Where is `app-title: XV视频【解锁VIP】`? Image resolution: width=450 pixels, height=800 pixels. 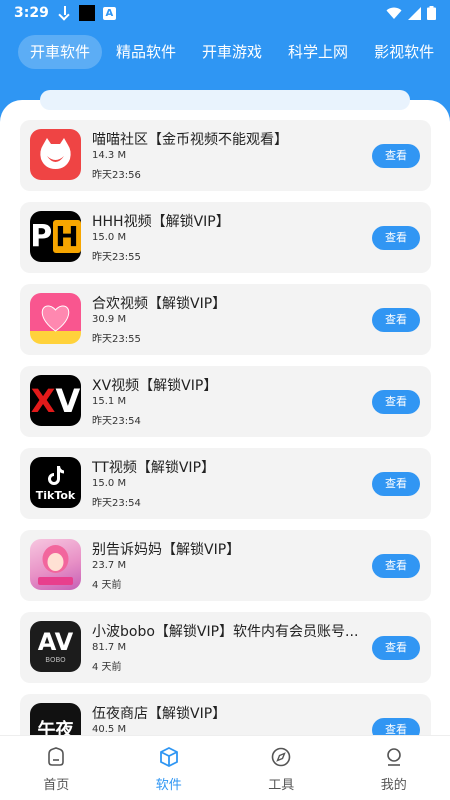 app-title: XV视频【解锁VIP】 is located at coordinates (155, 386).